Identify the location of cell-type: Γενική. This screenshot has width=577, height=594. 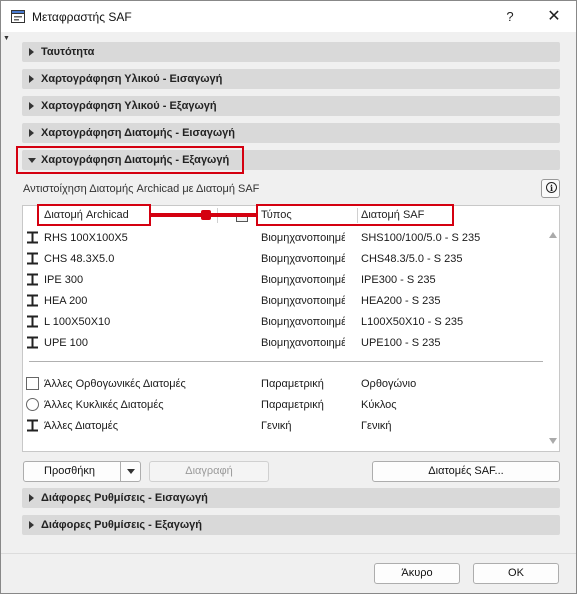
(276, 426).